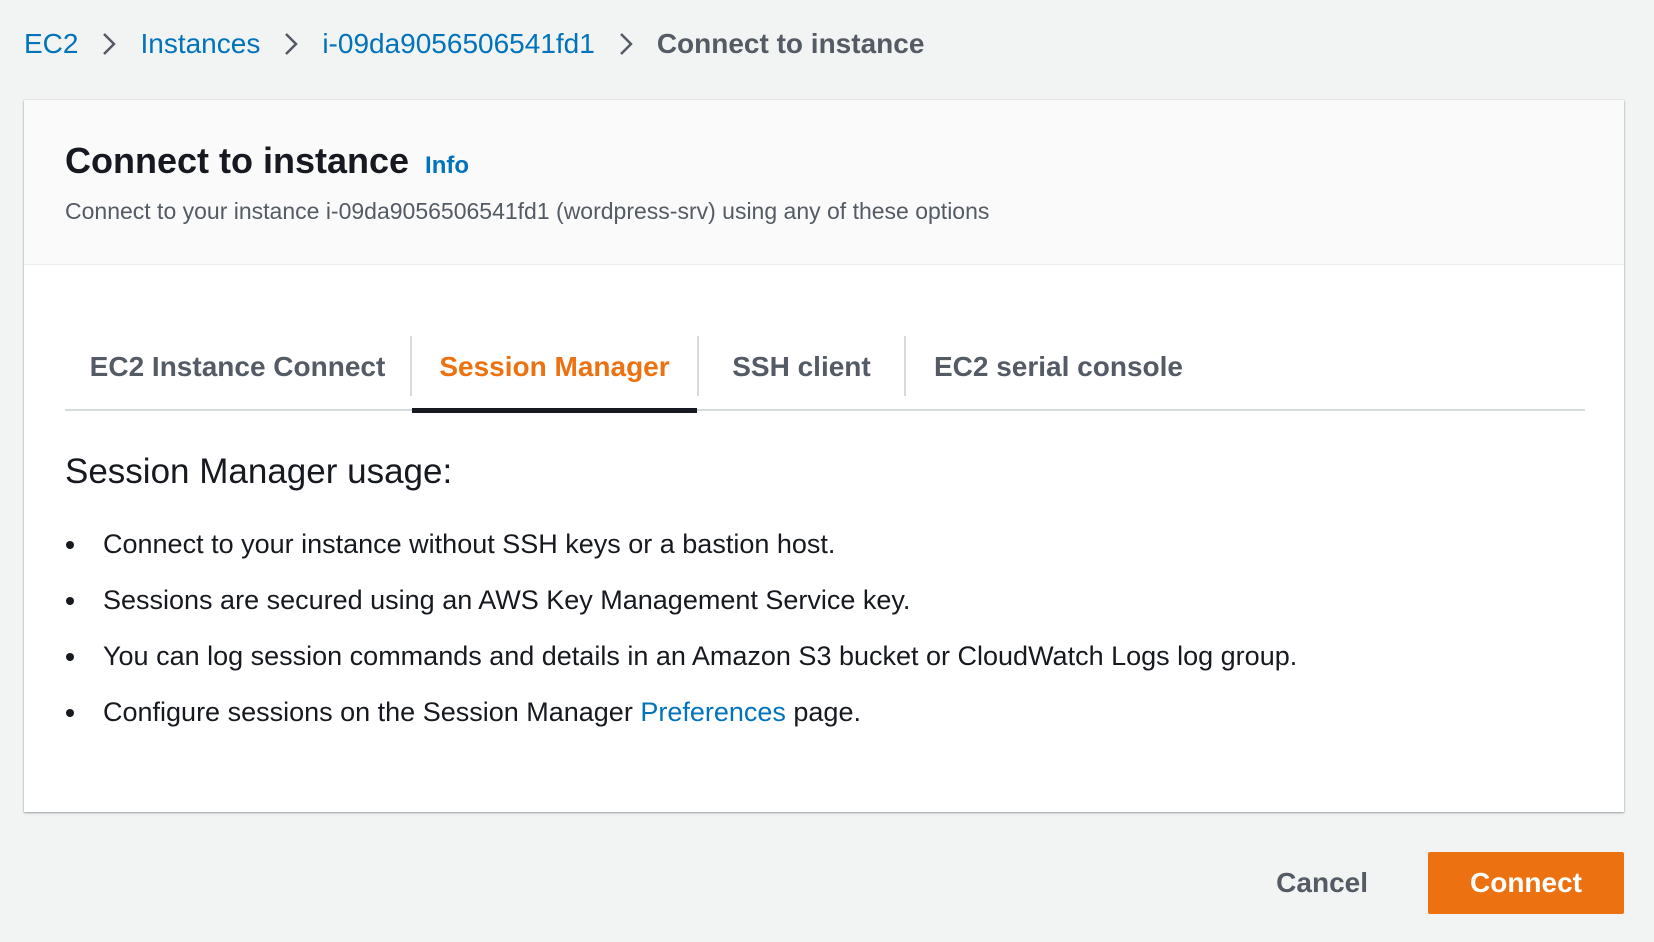 The height and width of the screenshot is (942, 1654). What do you see at coordinates (200, 44) in the screenshot?
I see `breadcrumb-instances-link: Instances` at bounding box center [200, 44].